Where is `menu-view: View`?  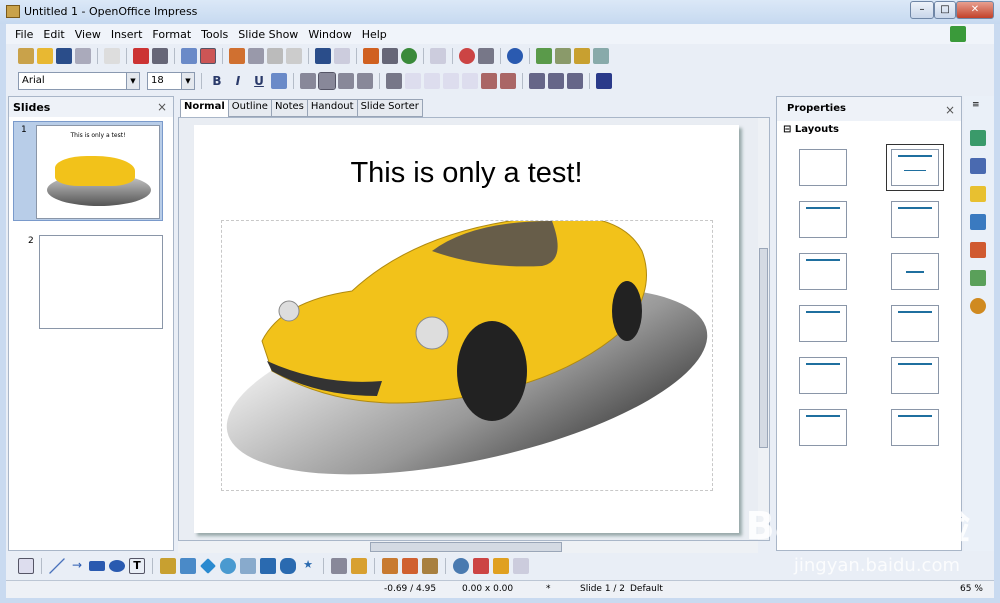
menu-view: View is located at coordinates (88, 34).